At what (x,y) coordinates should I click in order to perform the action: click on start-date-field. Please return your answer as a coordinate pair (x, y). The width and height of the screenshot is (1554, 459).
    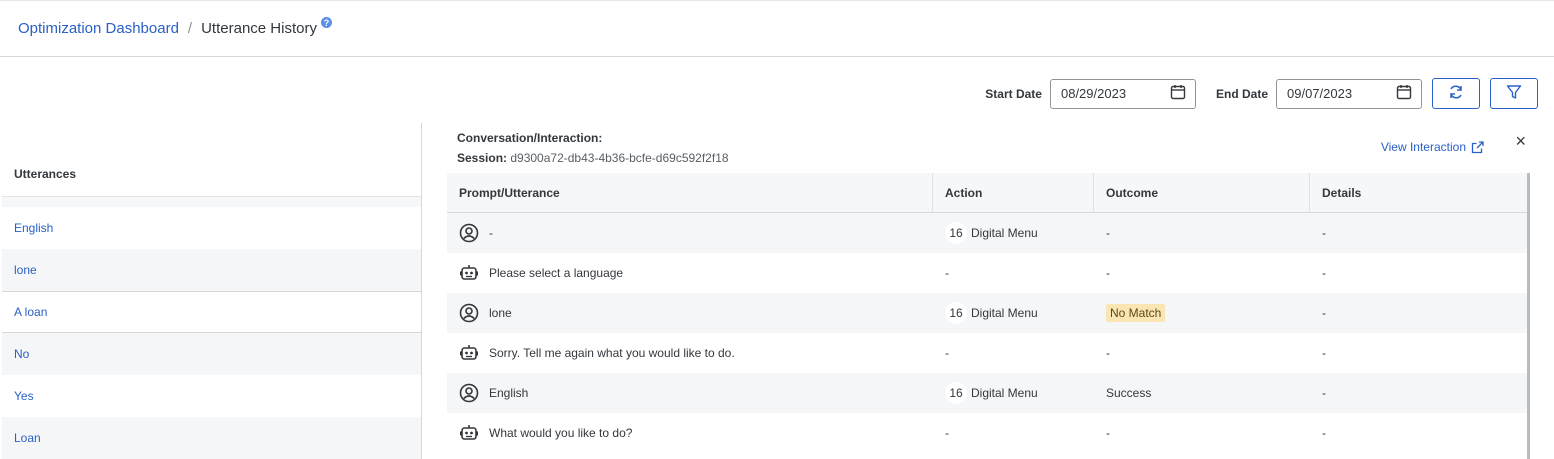
    Looking at the image, I should click on (1122, 93).